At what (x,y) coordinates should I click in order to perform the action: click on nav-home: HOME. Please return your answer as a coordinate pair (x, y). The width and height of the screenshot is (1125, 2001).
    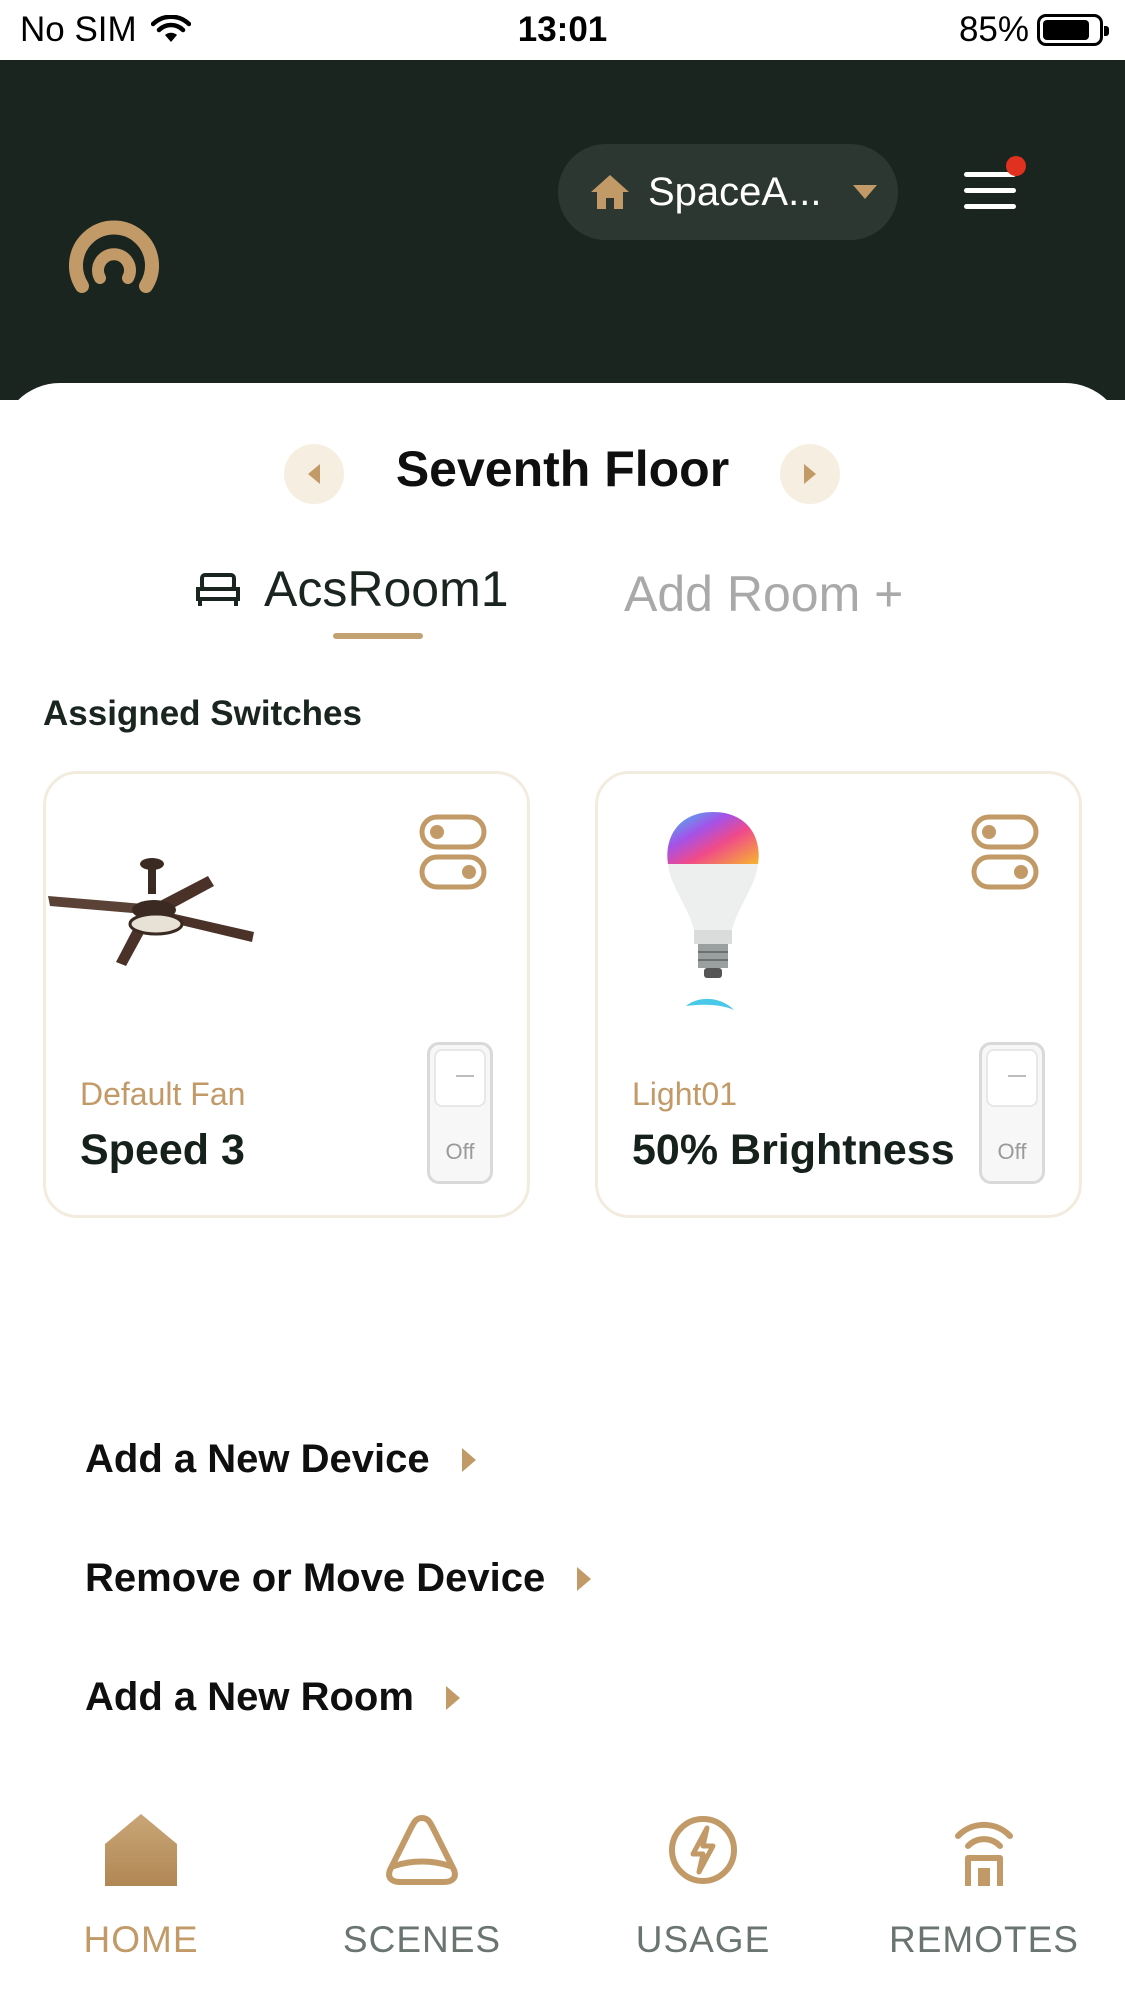
    Looking at the image, I should click on (141, 1885).